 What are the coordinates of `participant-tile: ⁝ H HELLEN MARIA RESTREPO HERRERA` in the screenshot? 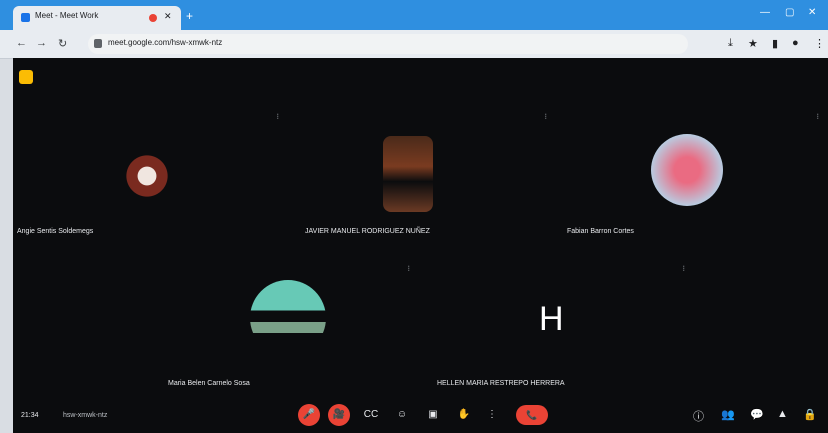 It's located at (554, 328).